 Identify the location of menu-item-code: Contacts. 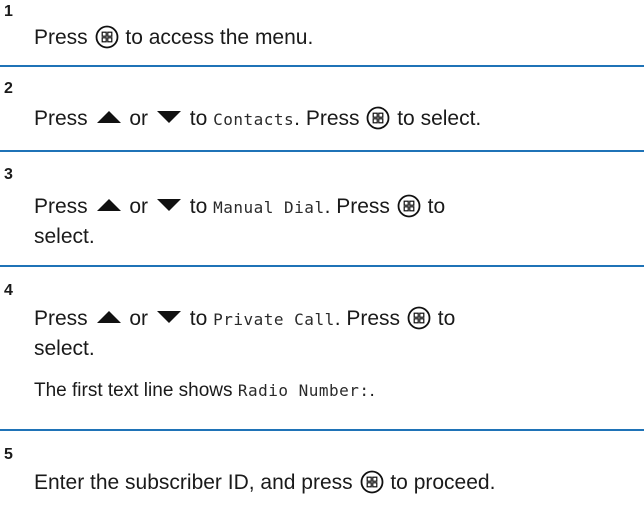
(254, 119).